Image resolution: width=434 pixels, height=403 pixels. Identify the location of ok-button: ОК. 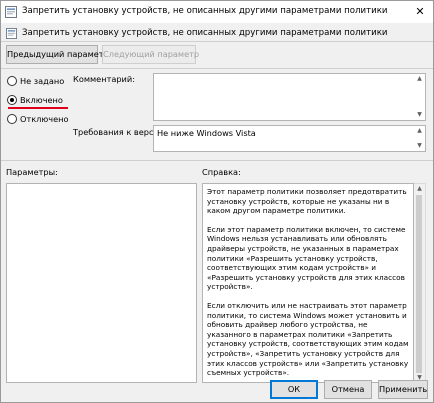
(294, 389).